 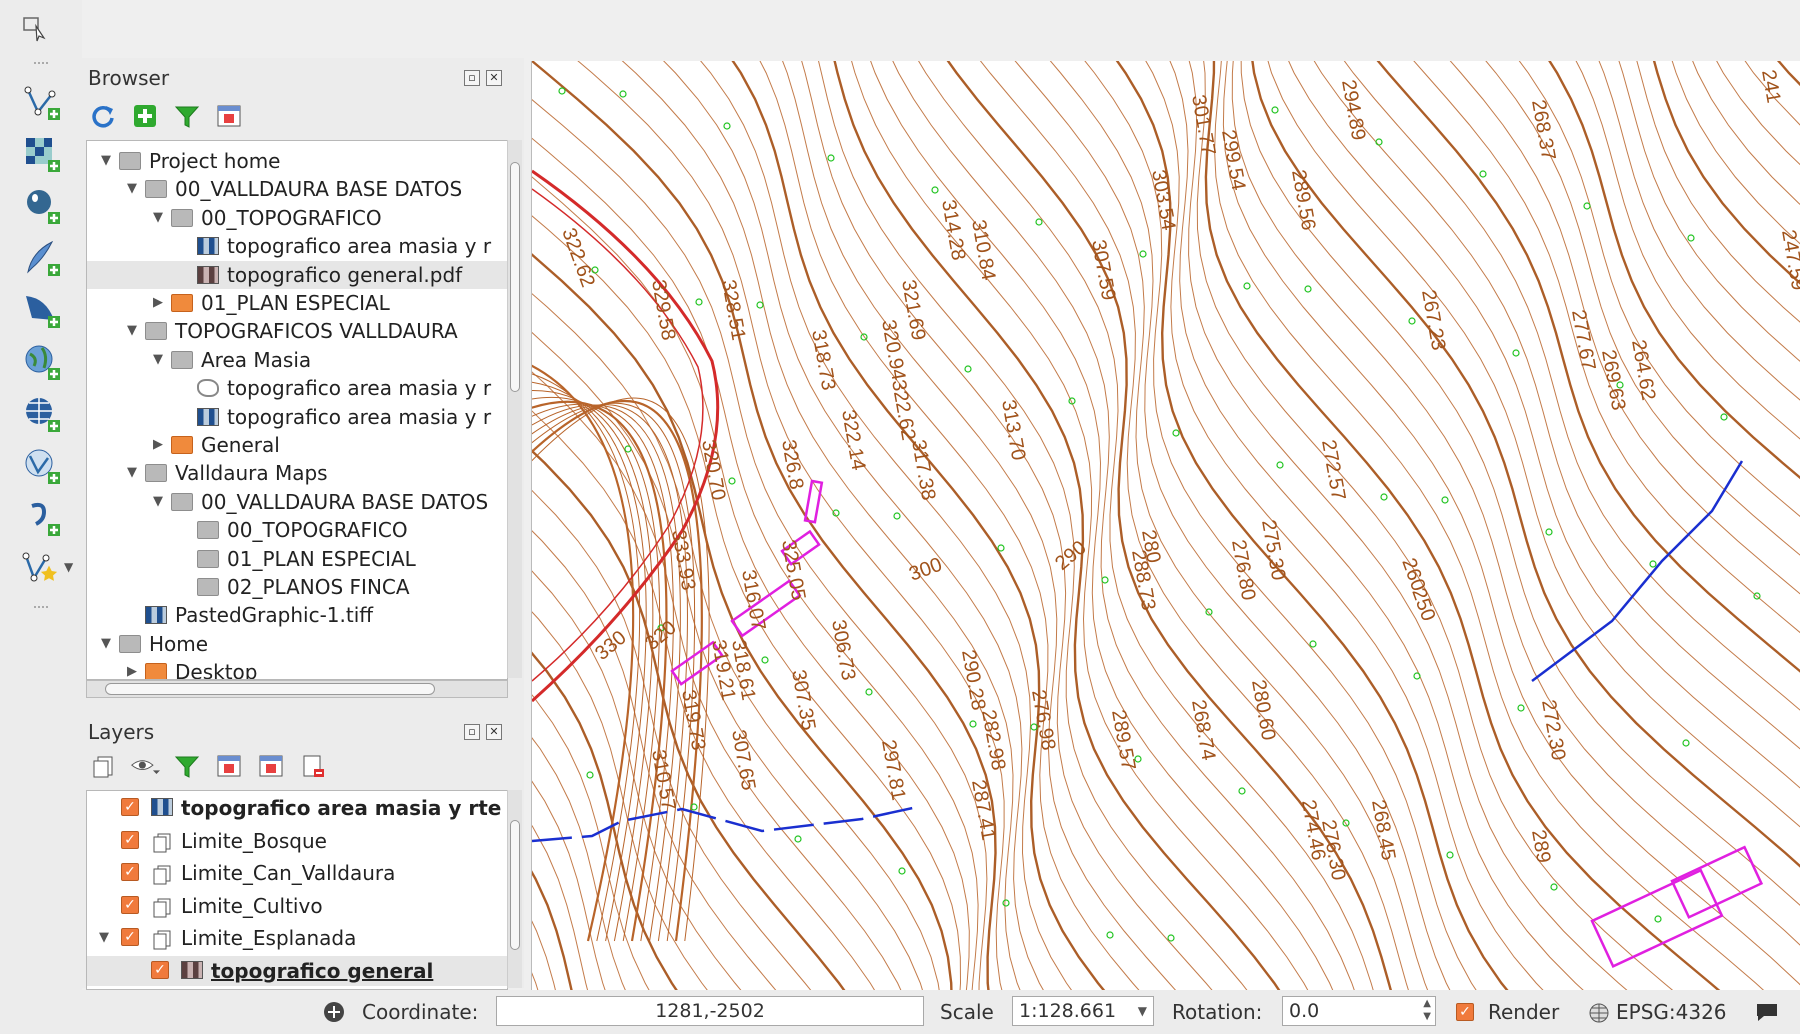 What do you see at coordinates (515, 277) in the screenshot?
I see `browser-vscroll-thumb` at bounding box center [515, 277].